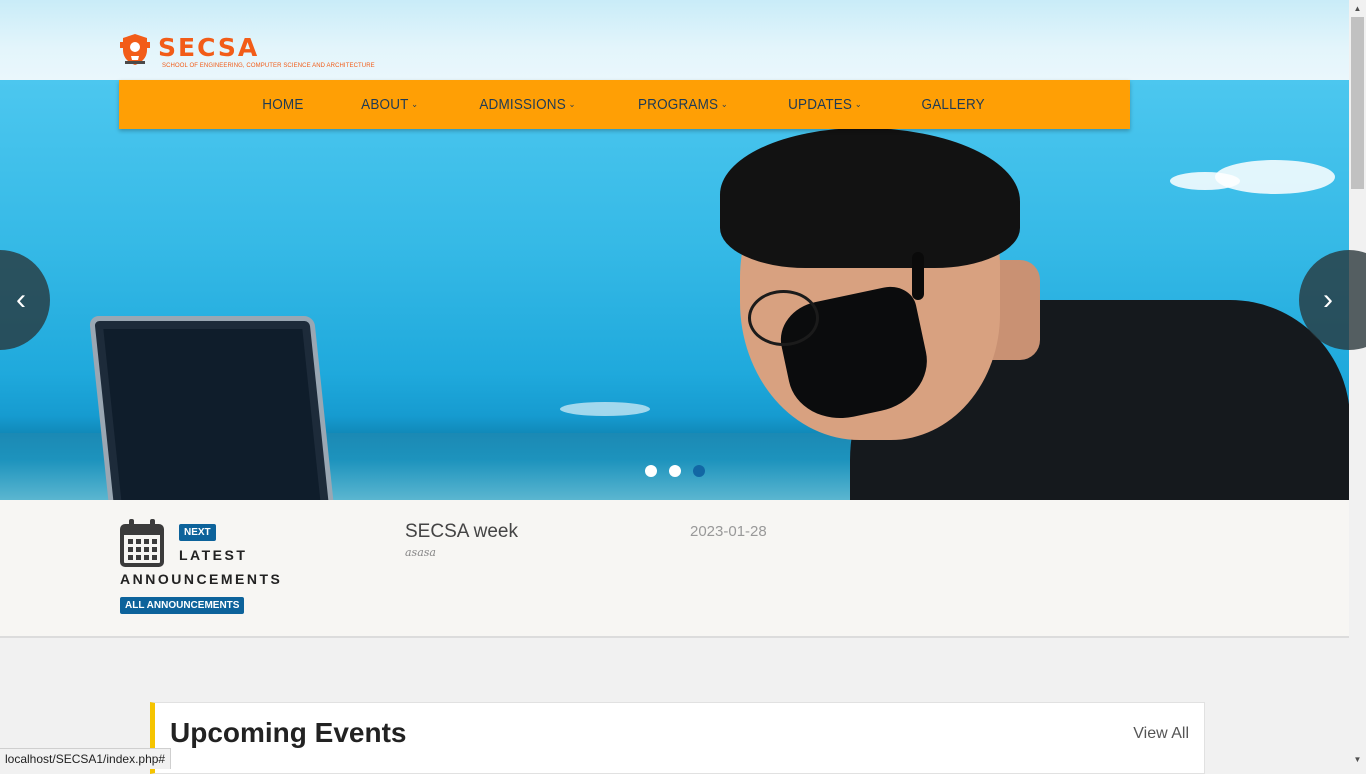 This screenshot has height=774, width=1366. I want to click on nav-programs: PROGRAMS ⌄, so click(683, 104).